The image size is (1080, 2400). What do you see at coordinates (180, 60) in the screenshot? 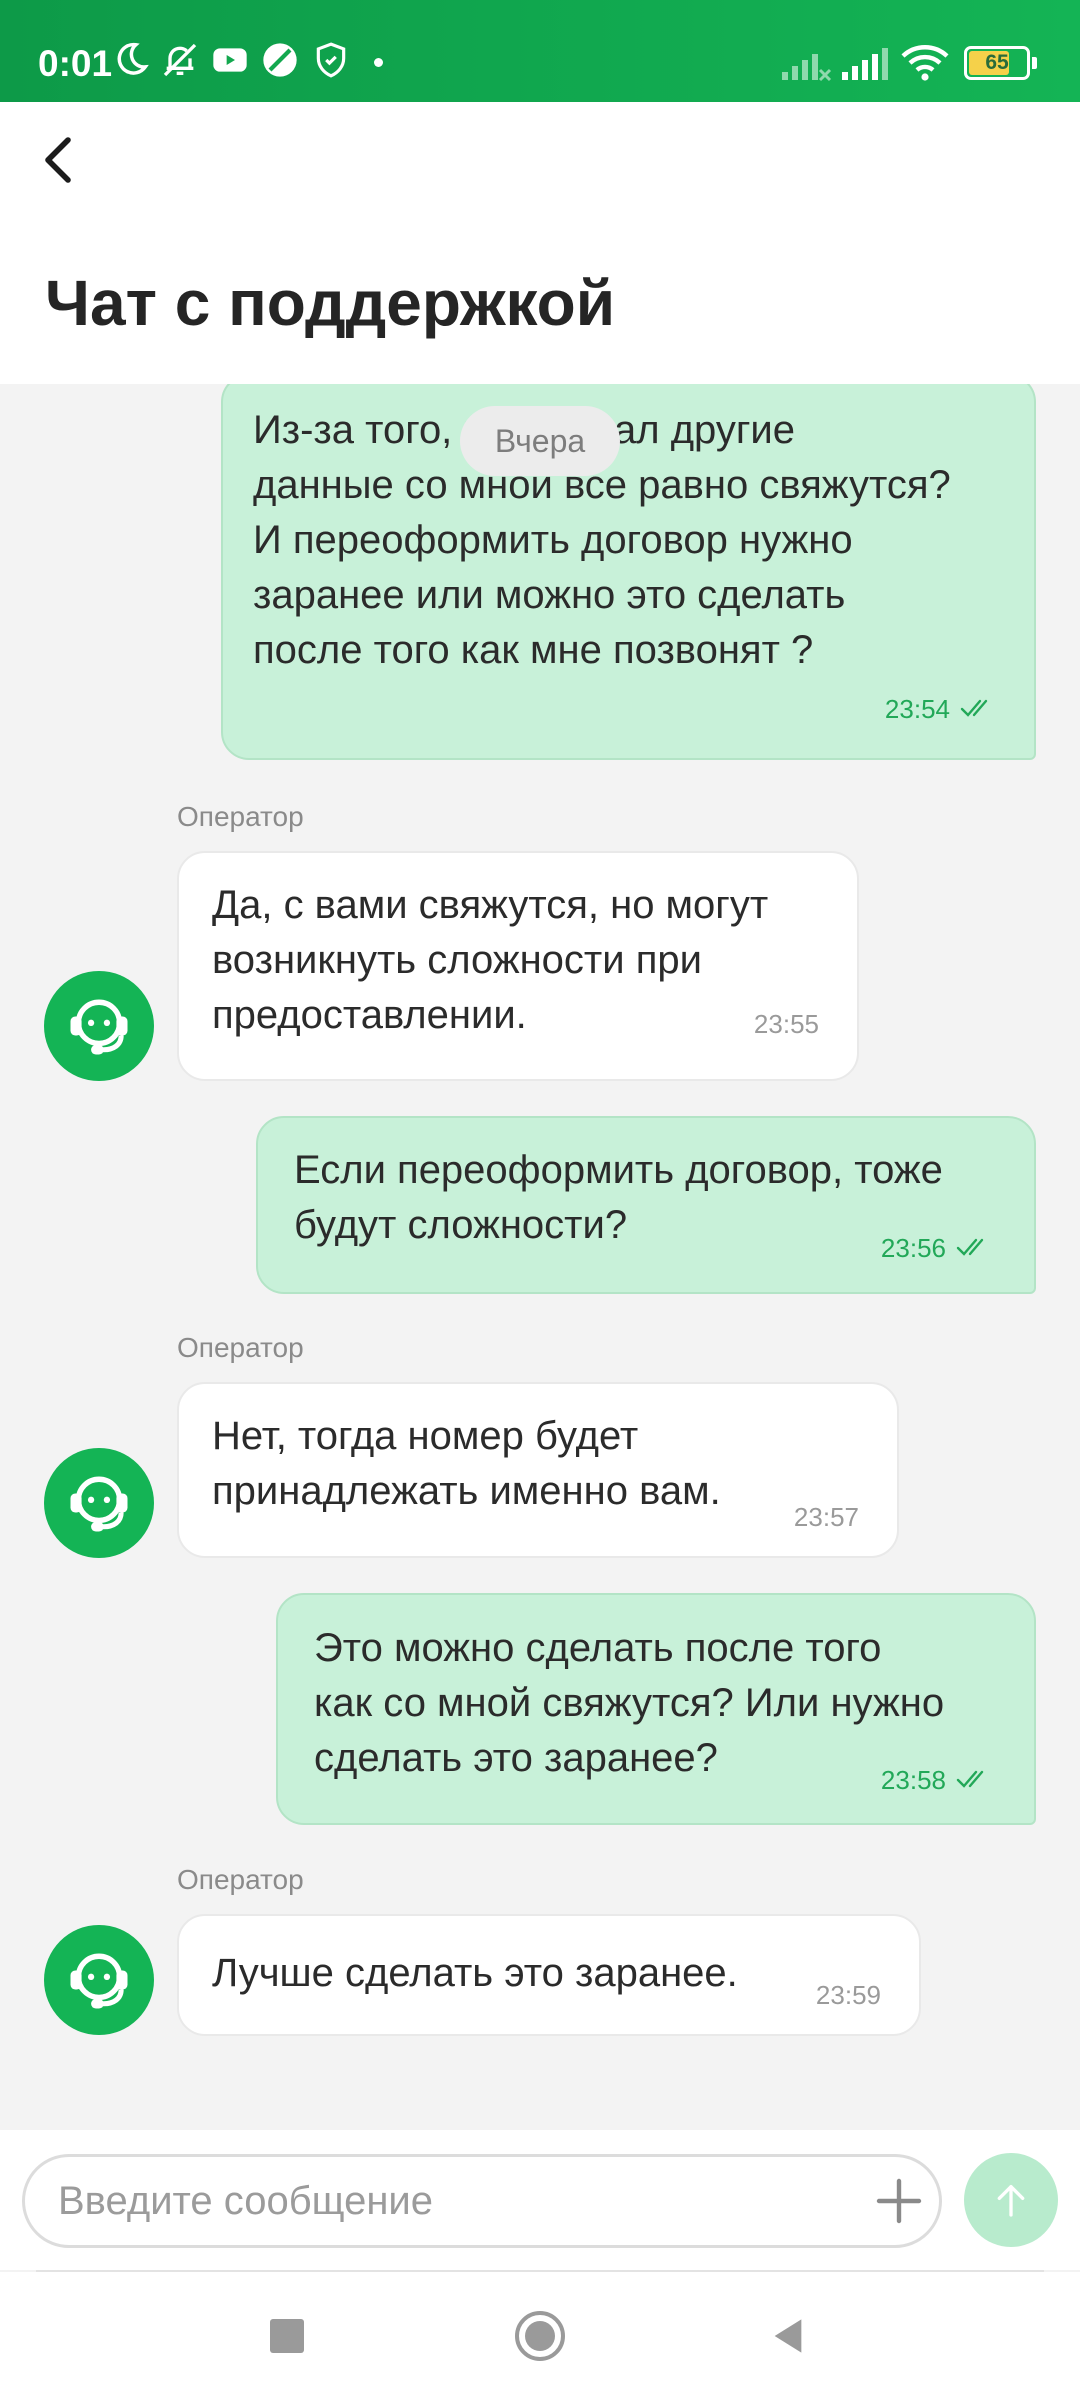
I see `bell-off-icon` at bounding box center [180, 60].